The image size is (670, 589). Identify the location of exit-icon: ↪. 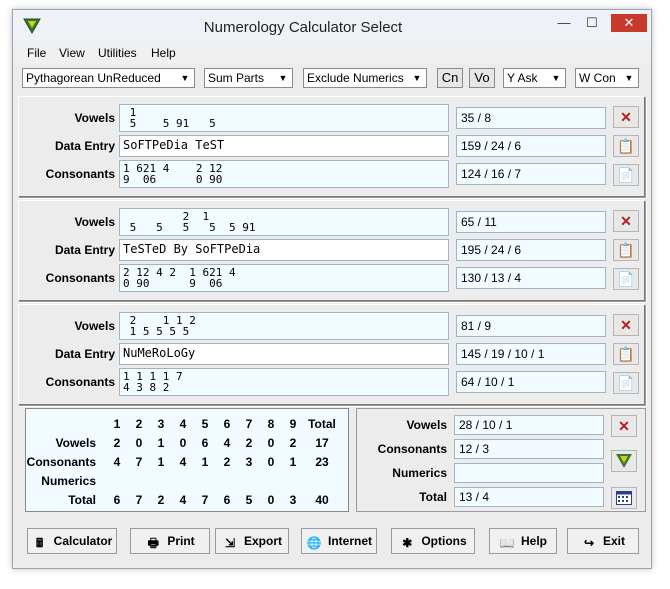
(589, 543).